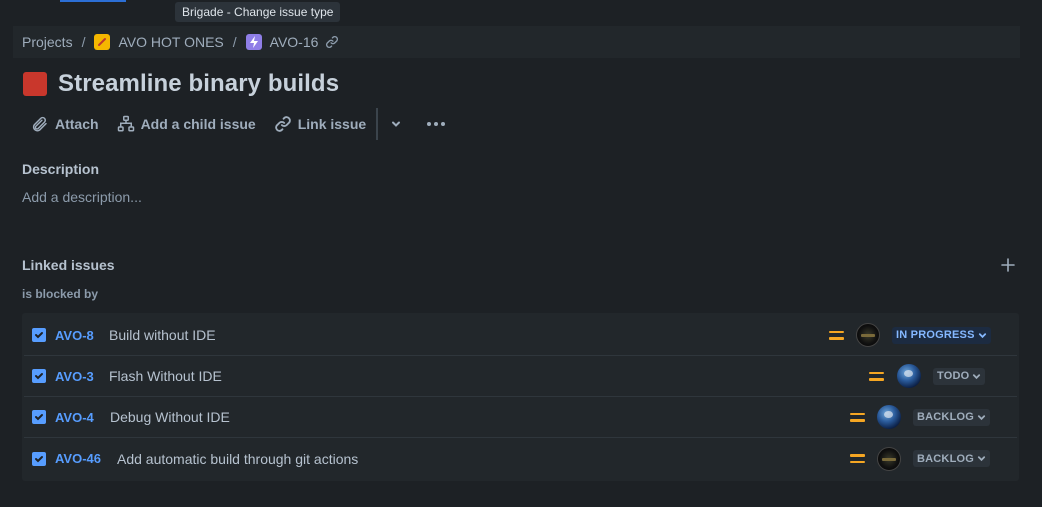 The width and height of the screenshot is (1042, 507). Describe the element at coordinates (74, 335) in the screenshot. I see `issue-key-link: AVO-8` at that location.